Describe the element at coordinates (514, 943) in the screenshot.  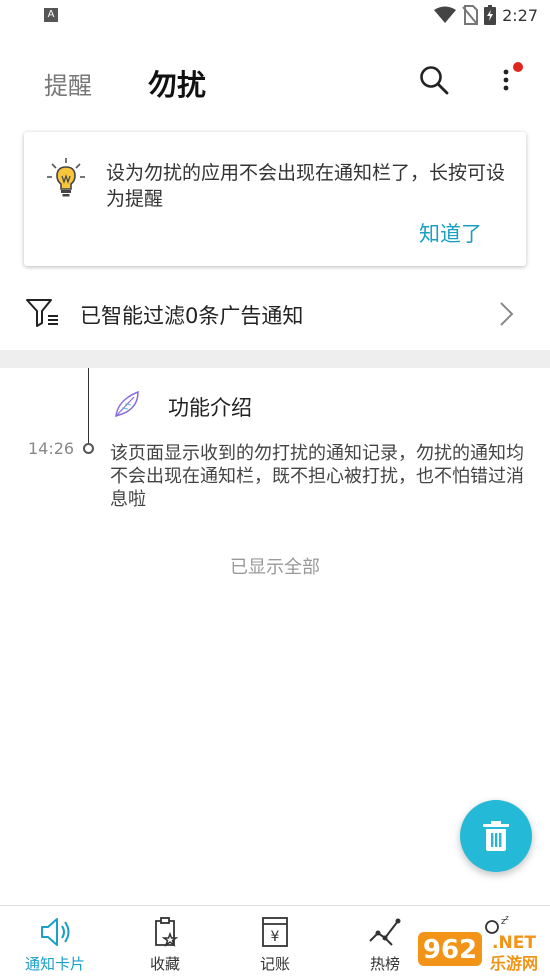
I see `watermark-net: .NET` at that location.